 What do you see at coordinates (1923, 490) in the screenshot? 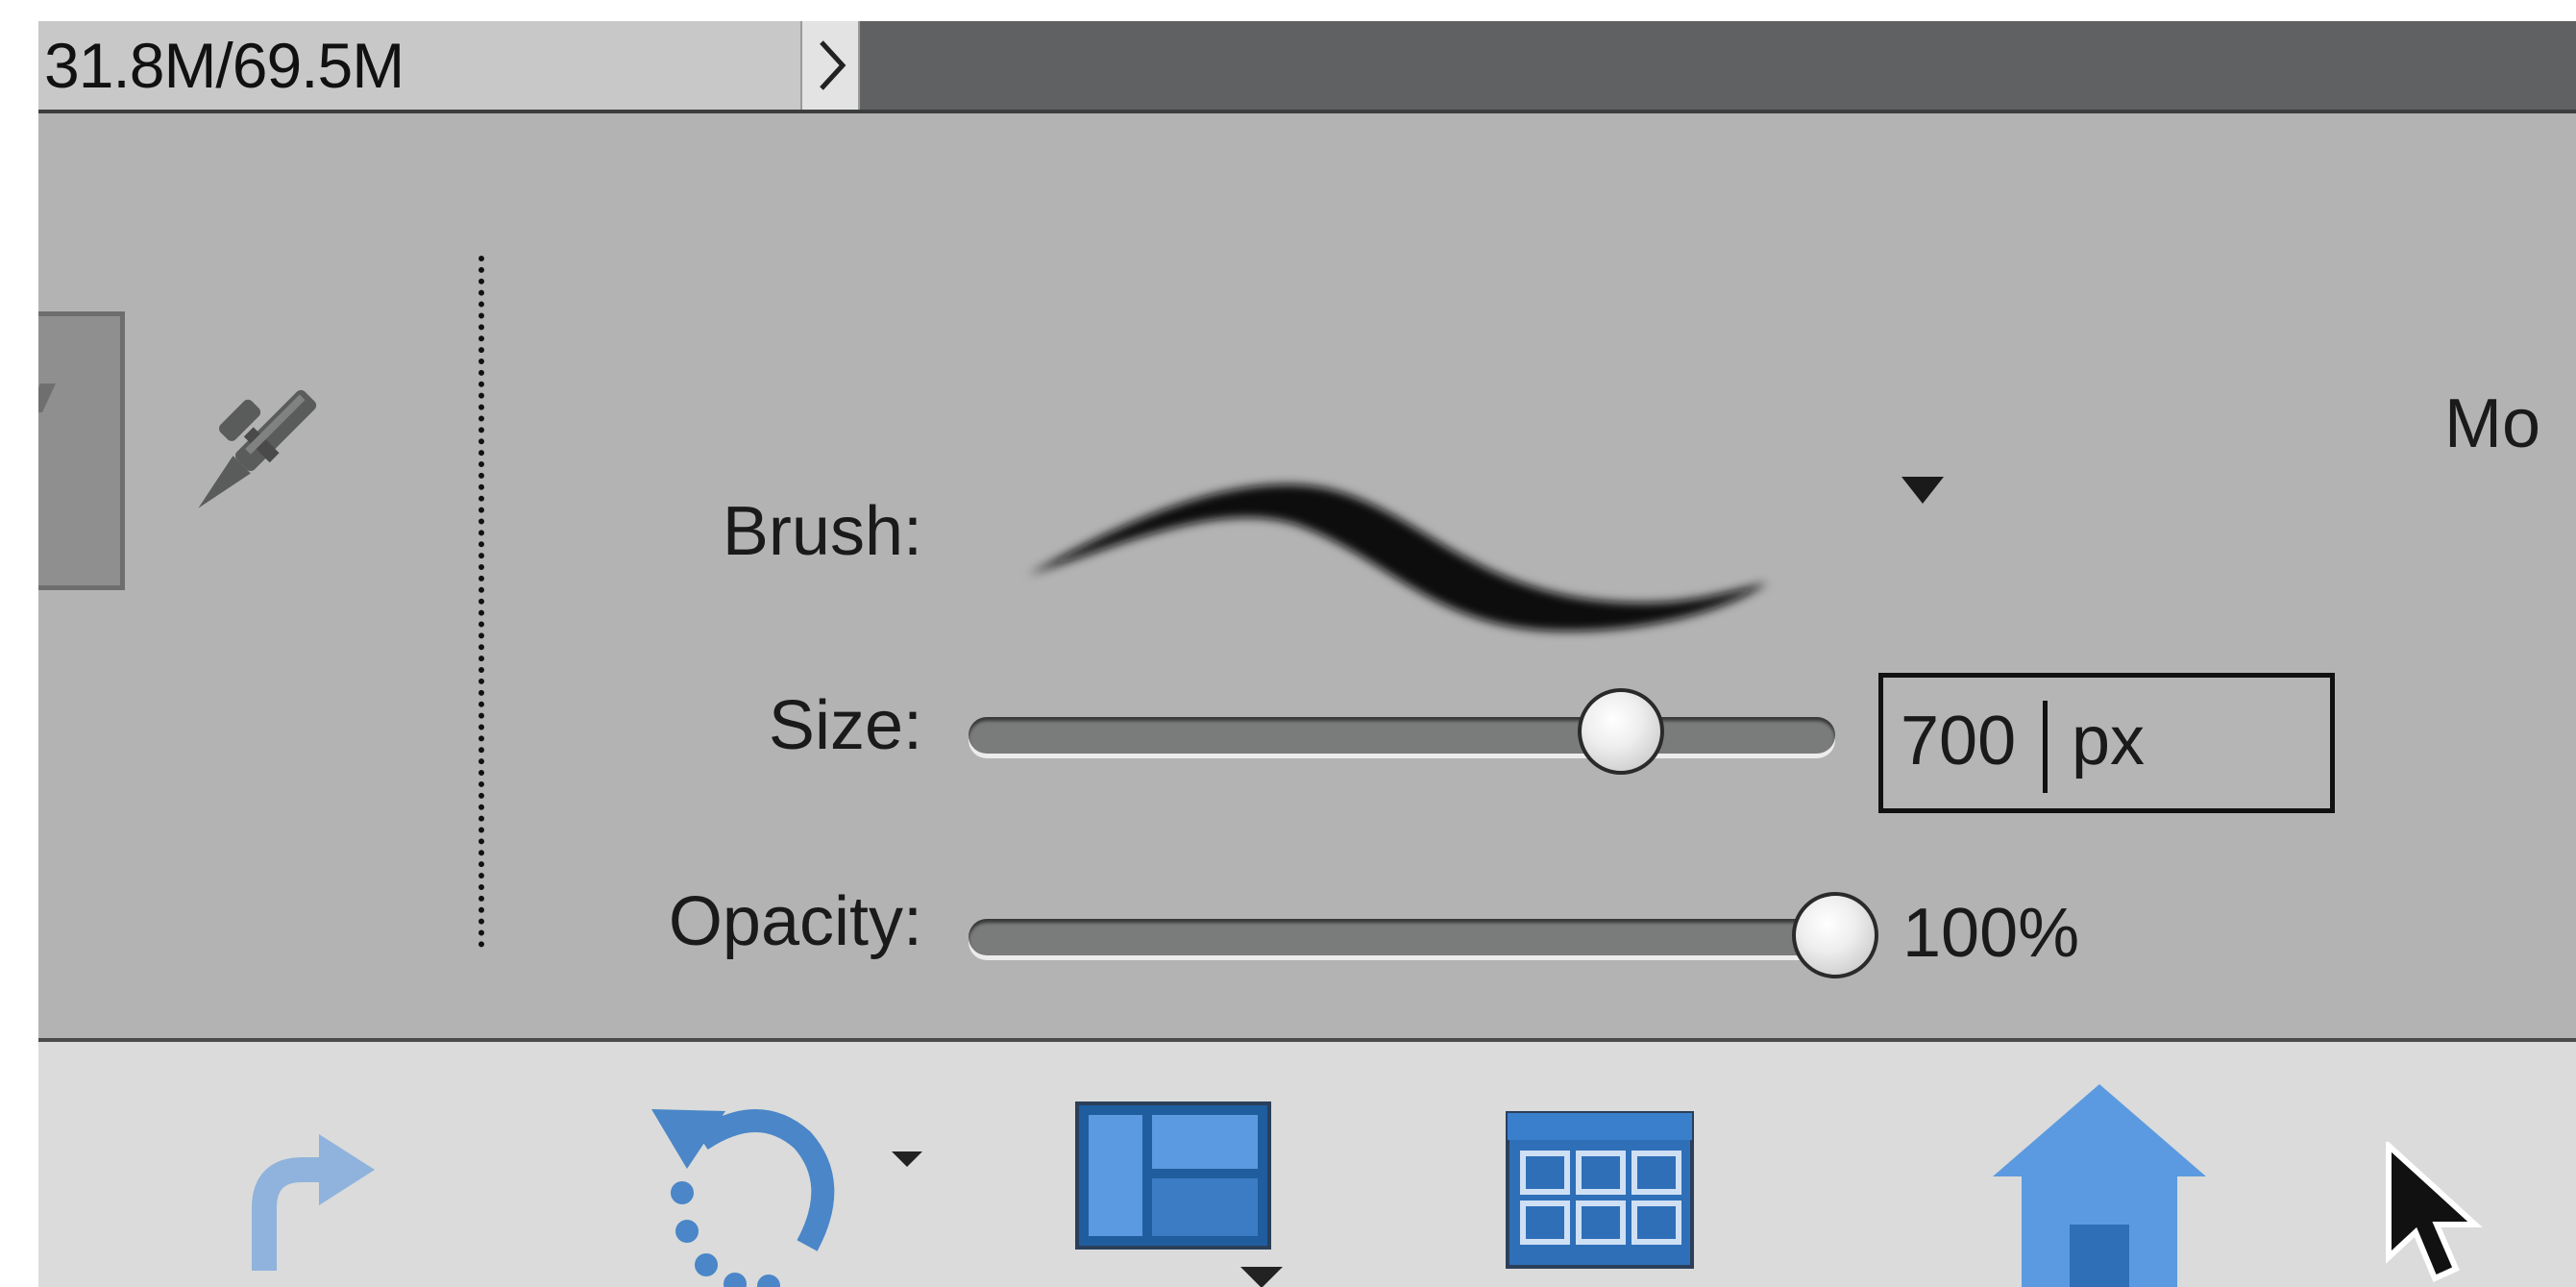
I see `triangle-down-icon` at bounding box center [1923, 490].